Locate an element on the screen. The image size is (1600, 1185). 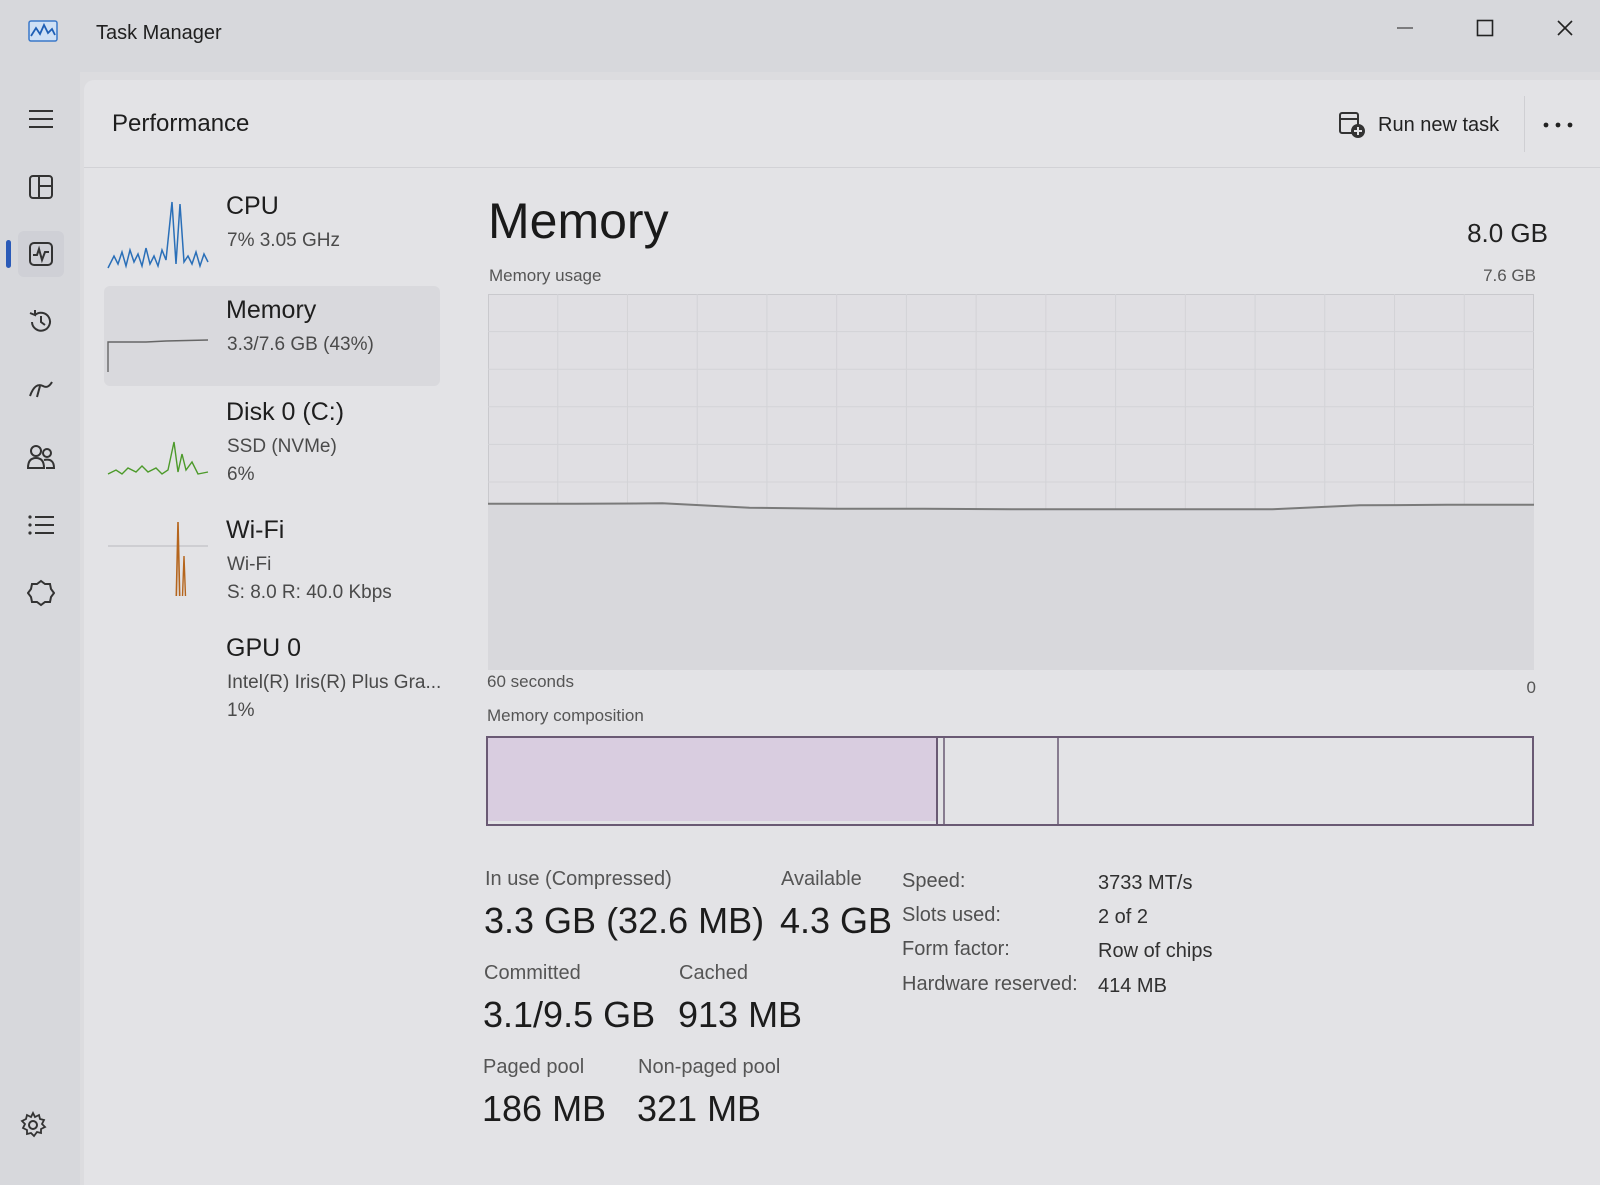
settings-icon is located at coordinates (33, 1124).